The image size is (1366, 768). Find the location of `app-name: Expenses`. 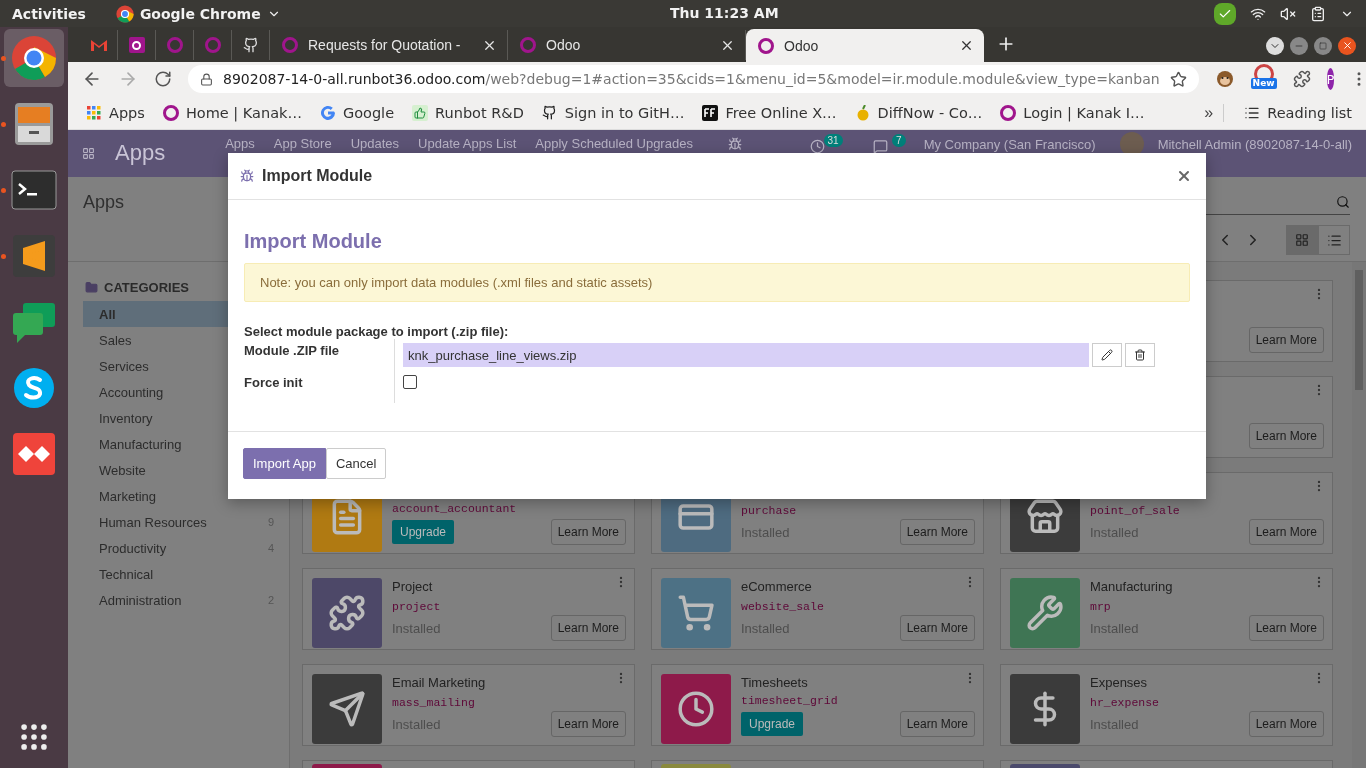

app-name: Expenses is located at coordinates (1119, 683).